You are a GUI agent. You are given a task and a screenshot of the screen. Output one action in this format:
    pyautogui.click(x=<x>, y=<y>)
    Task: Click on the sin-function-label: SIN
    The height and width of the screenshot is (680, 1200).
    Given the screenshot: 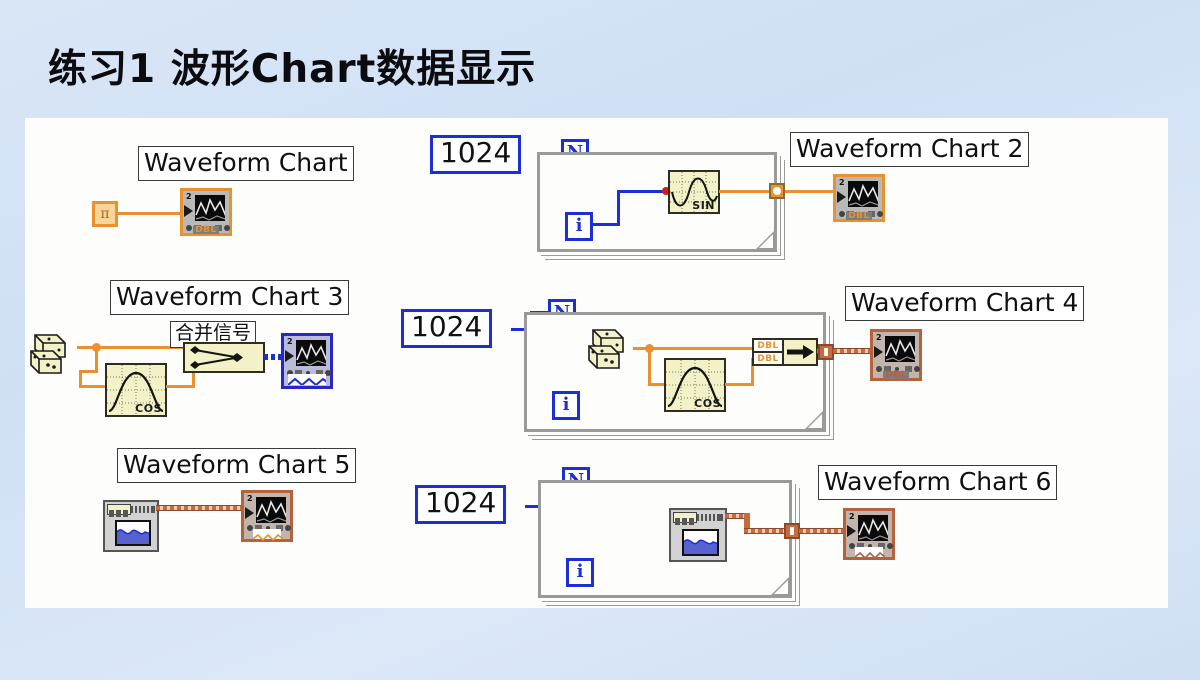 What is the action you would take?
    pyautogui.click(x=703, y=205)
    